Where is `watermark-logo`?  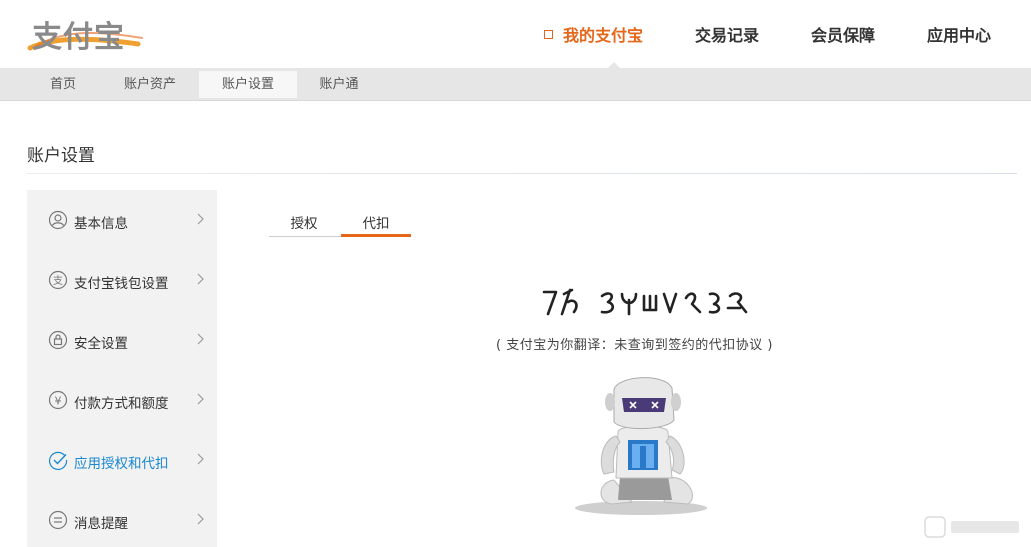
watermark-logo is located at coordinates (971, 527).